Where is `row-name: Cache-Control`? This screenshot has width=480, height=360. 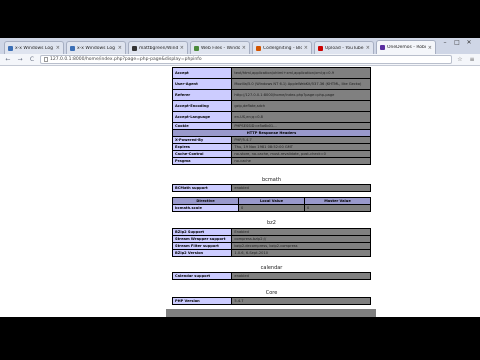
row-name: Cache-Control is located at coordinates (202, 154).